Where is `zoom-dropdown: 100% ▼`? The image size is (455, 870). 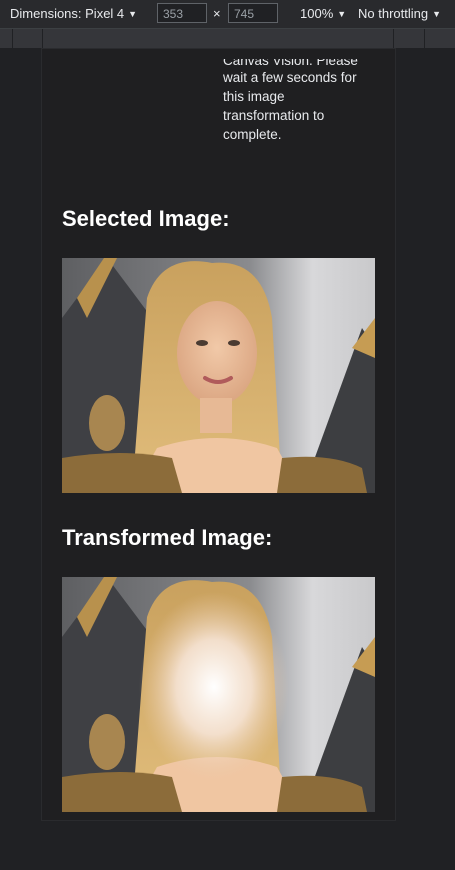 zoom-dropdown: 100% ▼ is located at coordinates (323, 13).